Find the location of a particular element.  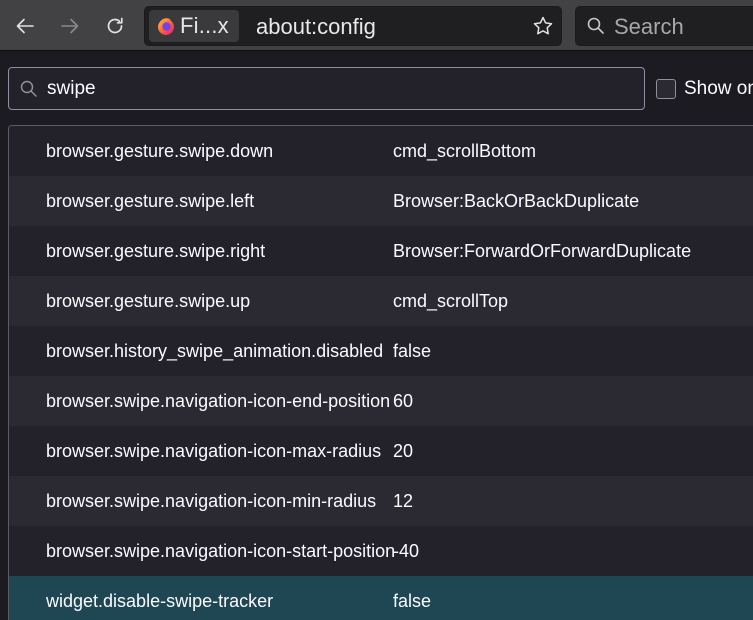

pref-name: browser.gesture.swipe.left is located at coordinates (150, 200).